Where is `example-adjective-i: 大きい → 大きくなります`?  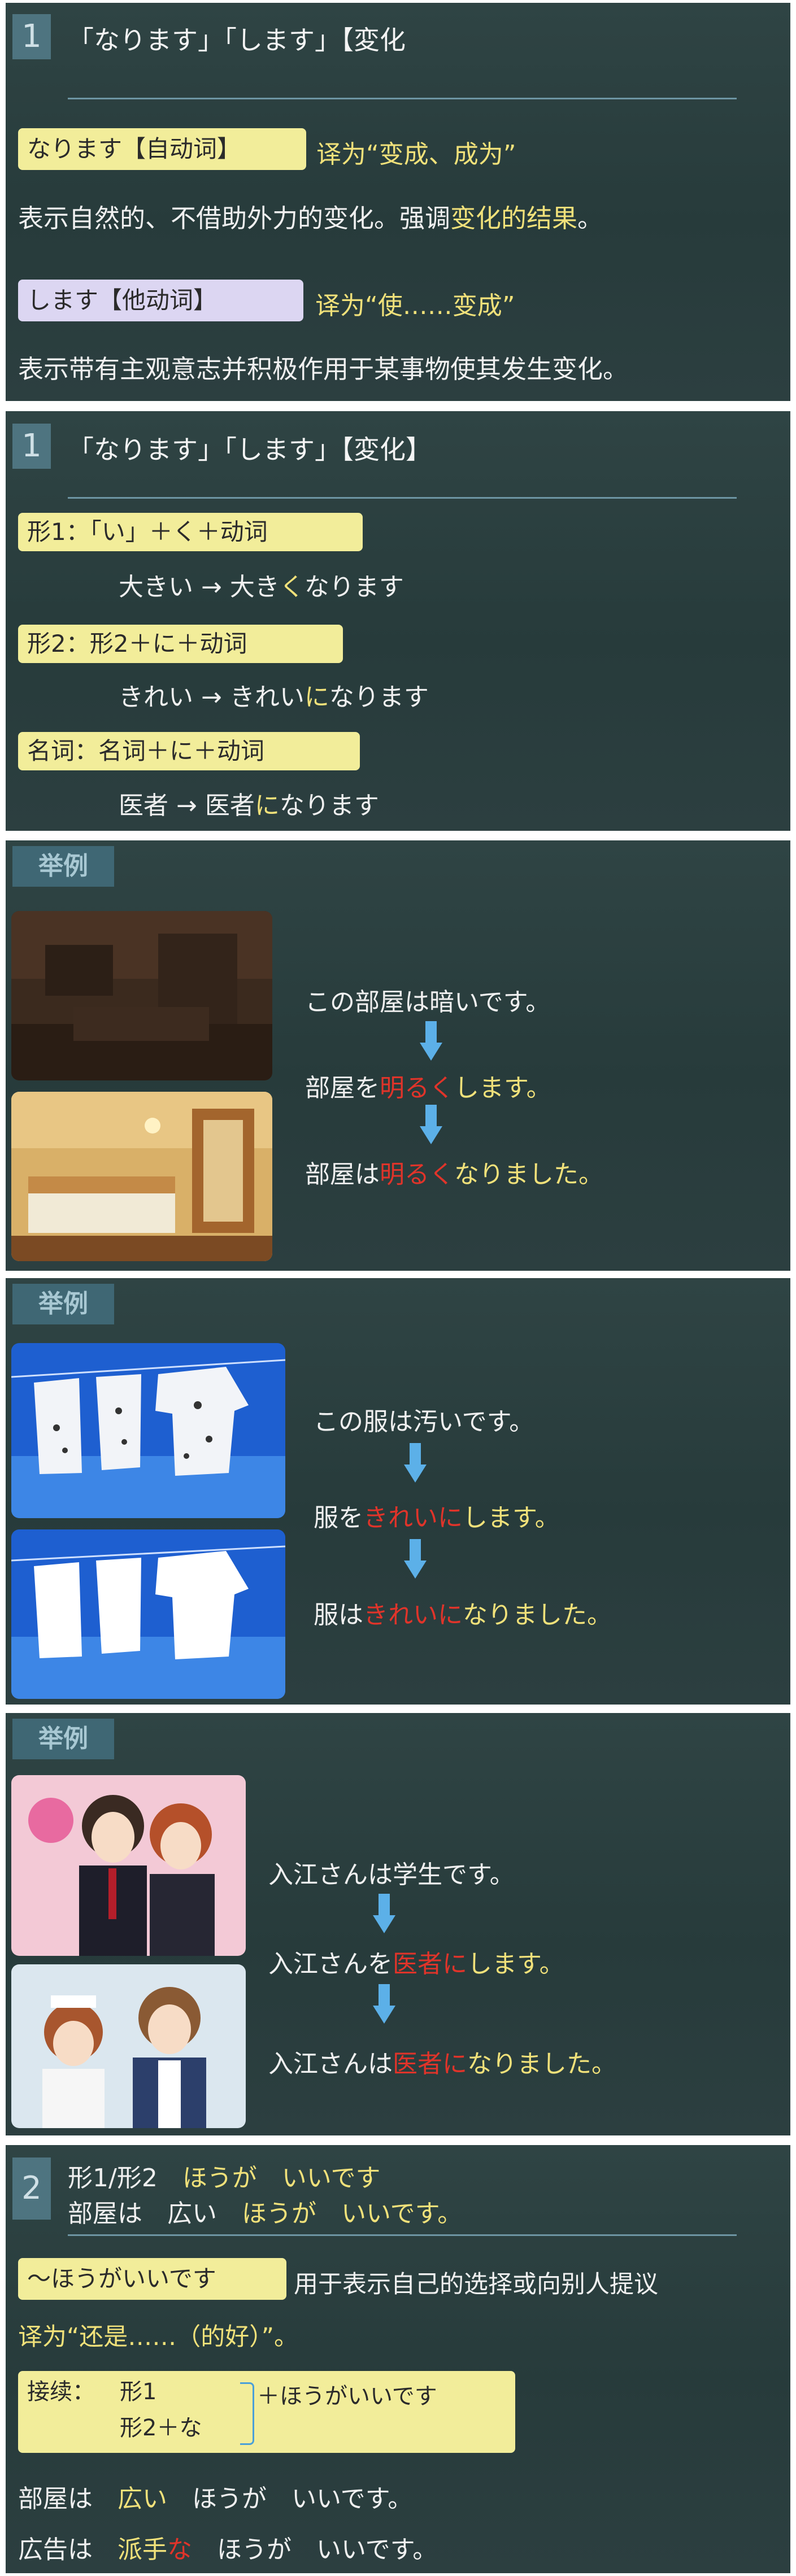 example-adjective-i: 大きい → 大きくなります is located at coordinates (261, 584).